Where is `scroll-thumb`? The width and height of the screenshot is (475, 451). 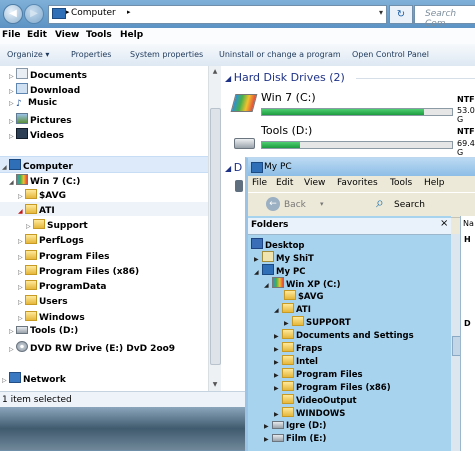 scroll-thumb is located at coordinates (215, 236).